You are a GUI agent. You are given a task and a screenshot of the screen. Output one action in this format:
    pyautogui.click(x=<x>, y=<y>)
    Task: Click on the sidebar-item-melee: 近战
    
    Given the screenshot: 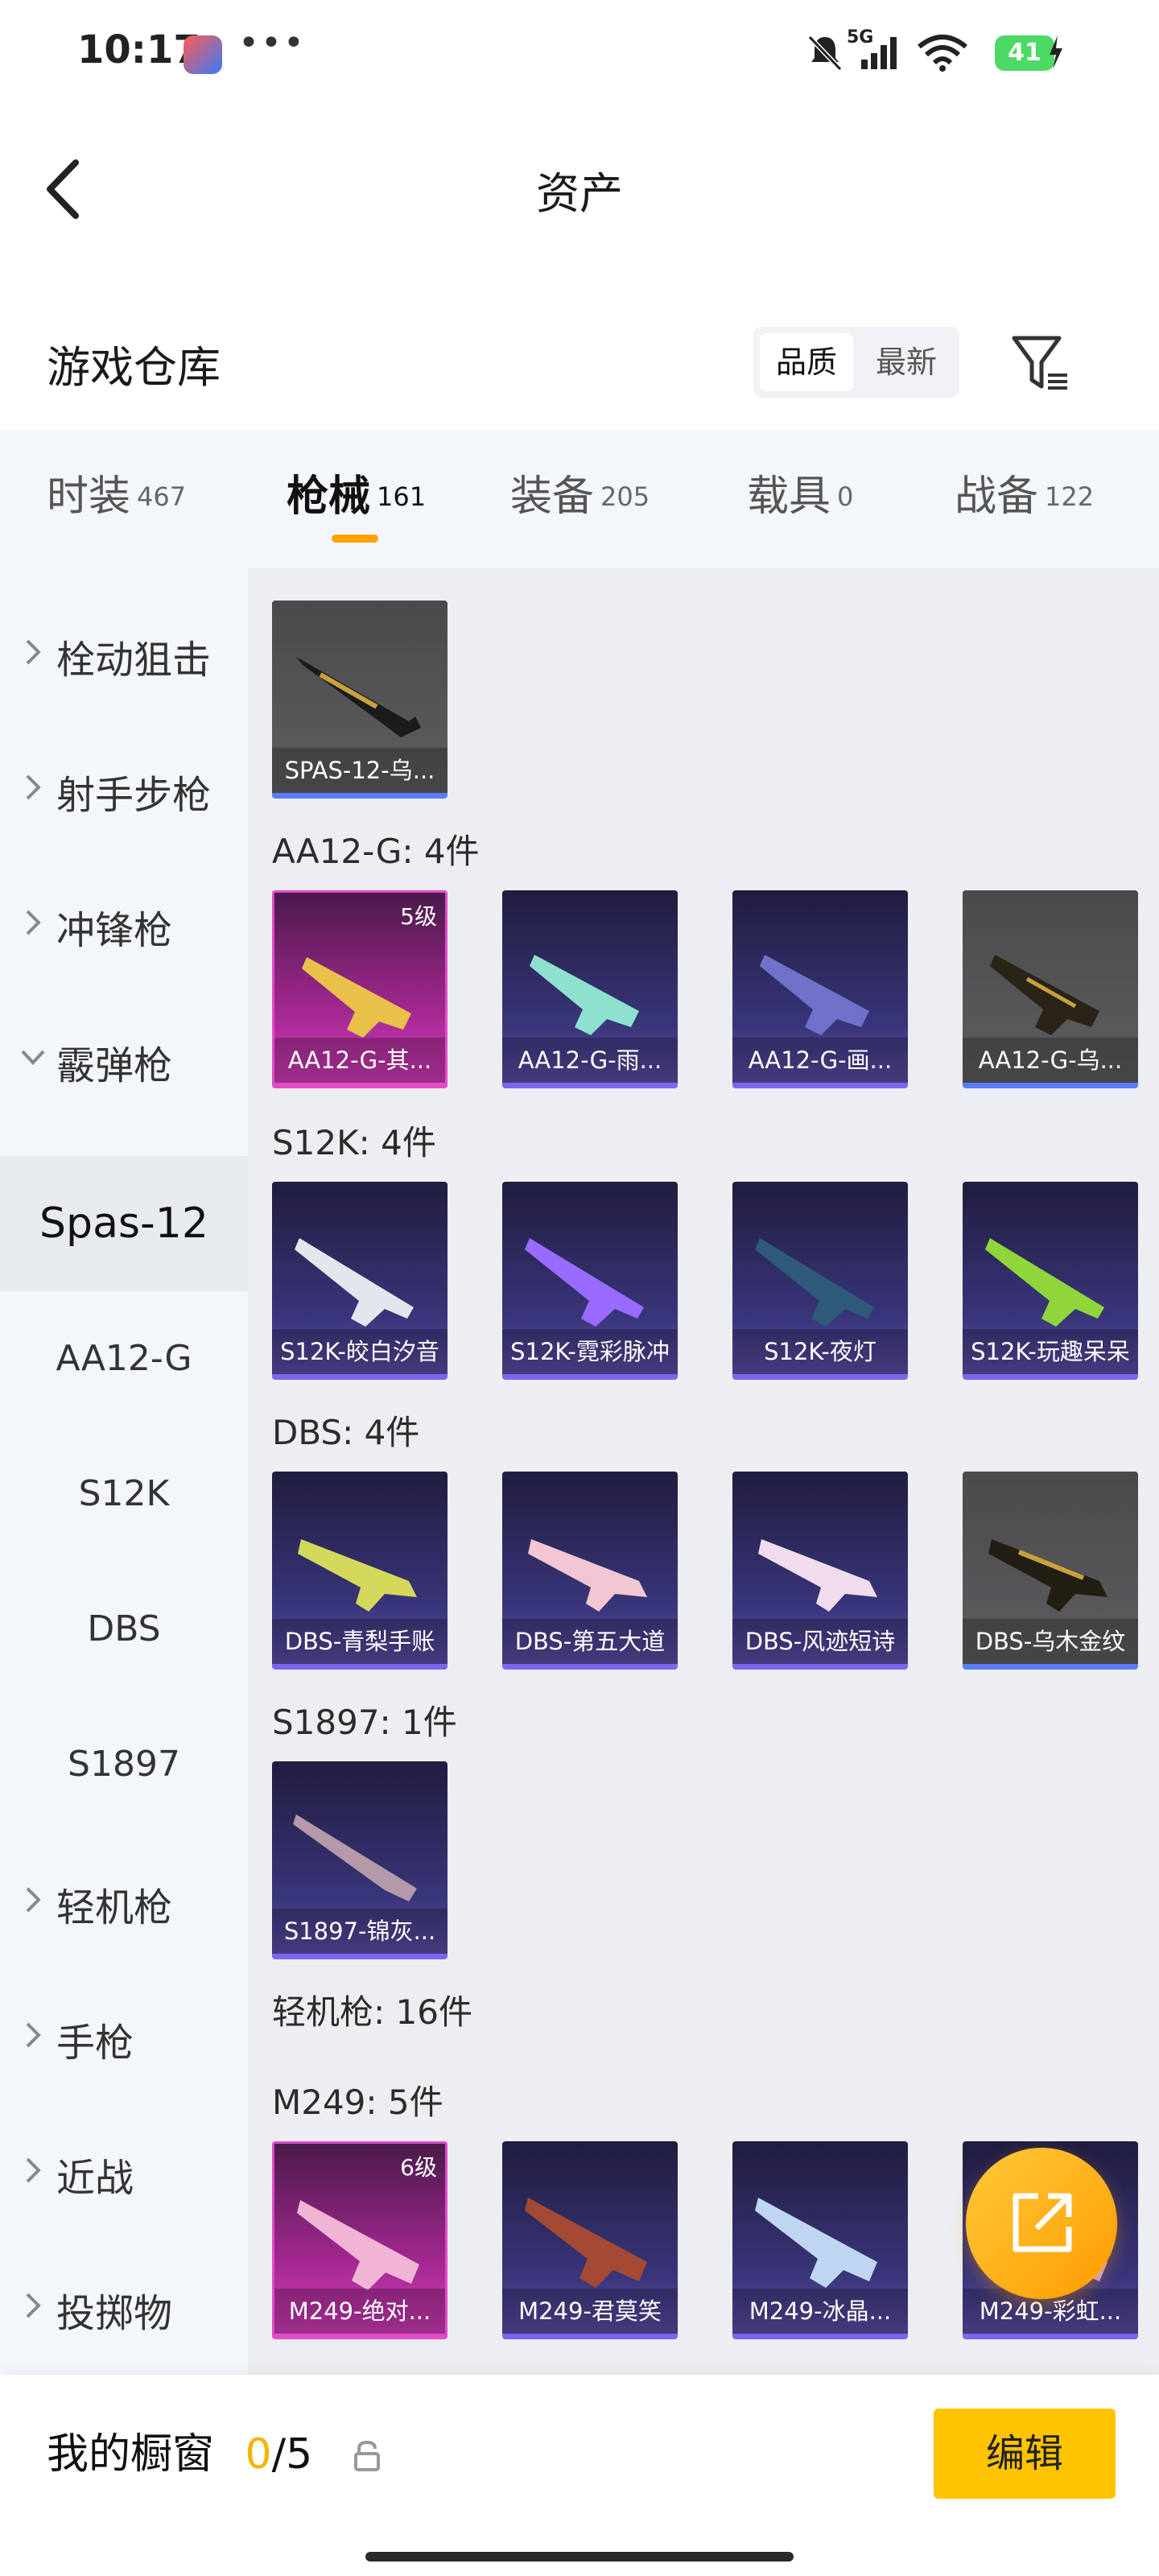 What is the action you would take?
    pyautogui.click(x=124, y=2170)
    